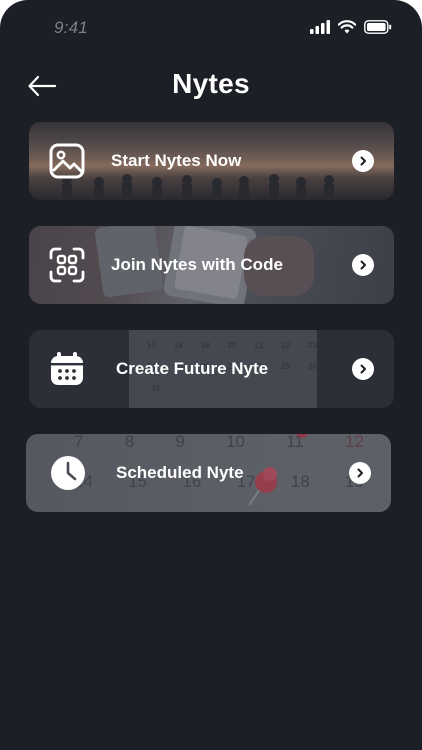 This screenshot has width=422, height=750. Describe the element at coordinates (68, 473) in the screenshot. I see `clock-icon` at that location.